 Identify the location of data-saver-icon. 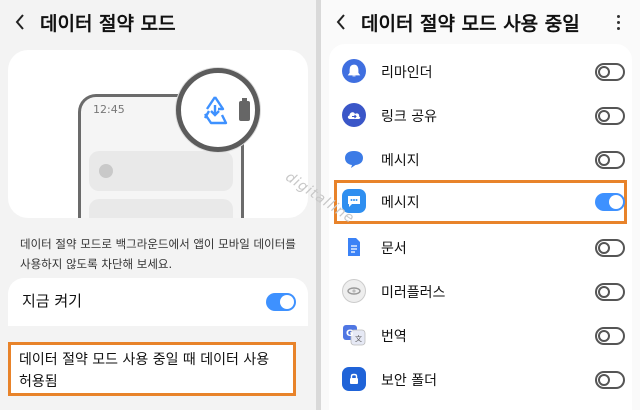
(215, 110).